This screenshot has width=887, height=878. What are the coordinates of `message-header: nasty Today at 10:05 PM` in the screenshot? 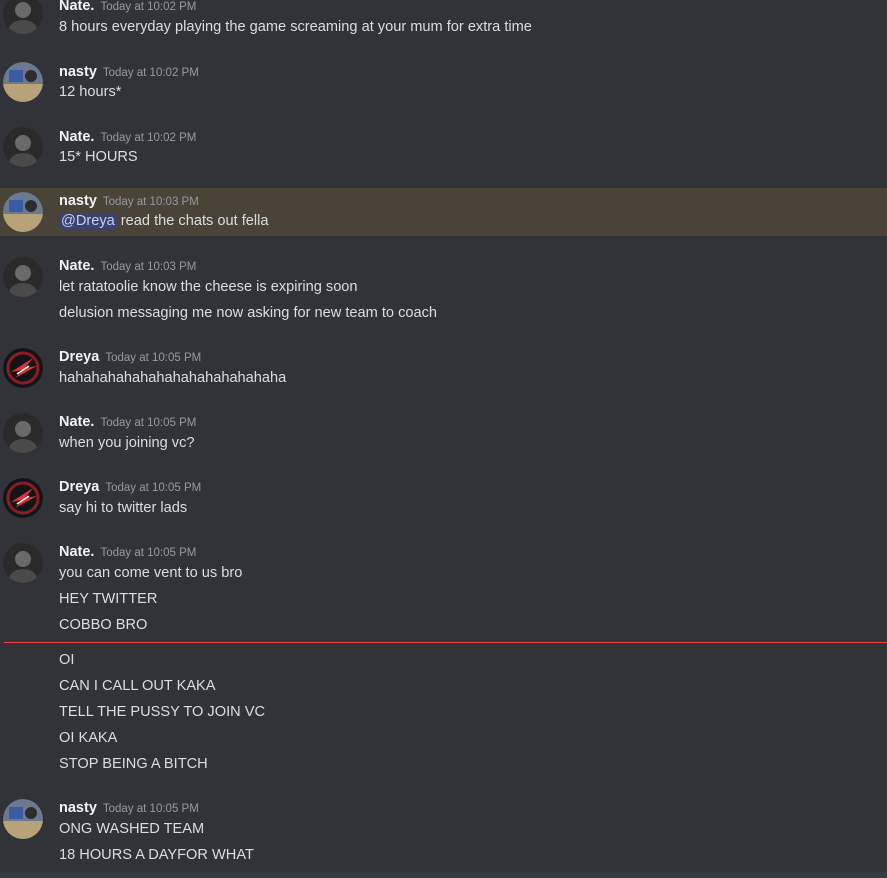 It's located at (129, 808).